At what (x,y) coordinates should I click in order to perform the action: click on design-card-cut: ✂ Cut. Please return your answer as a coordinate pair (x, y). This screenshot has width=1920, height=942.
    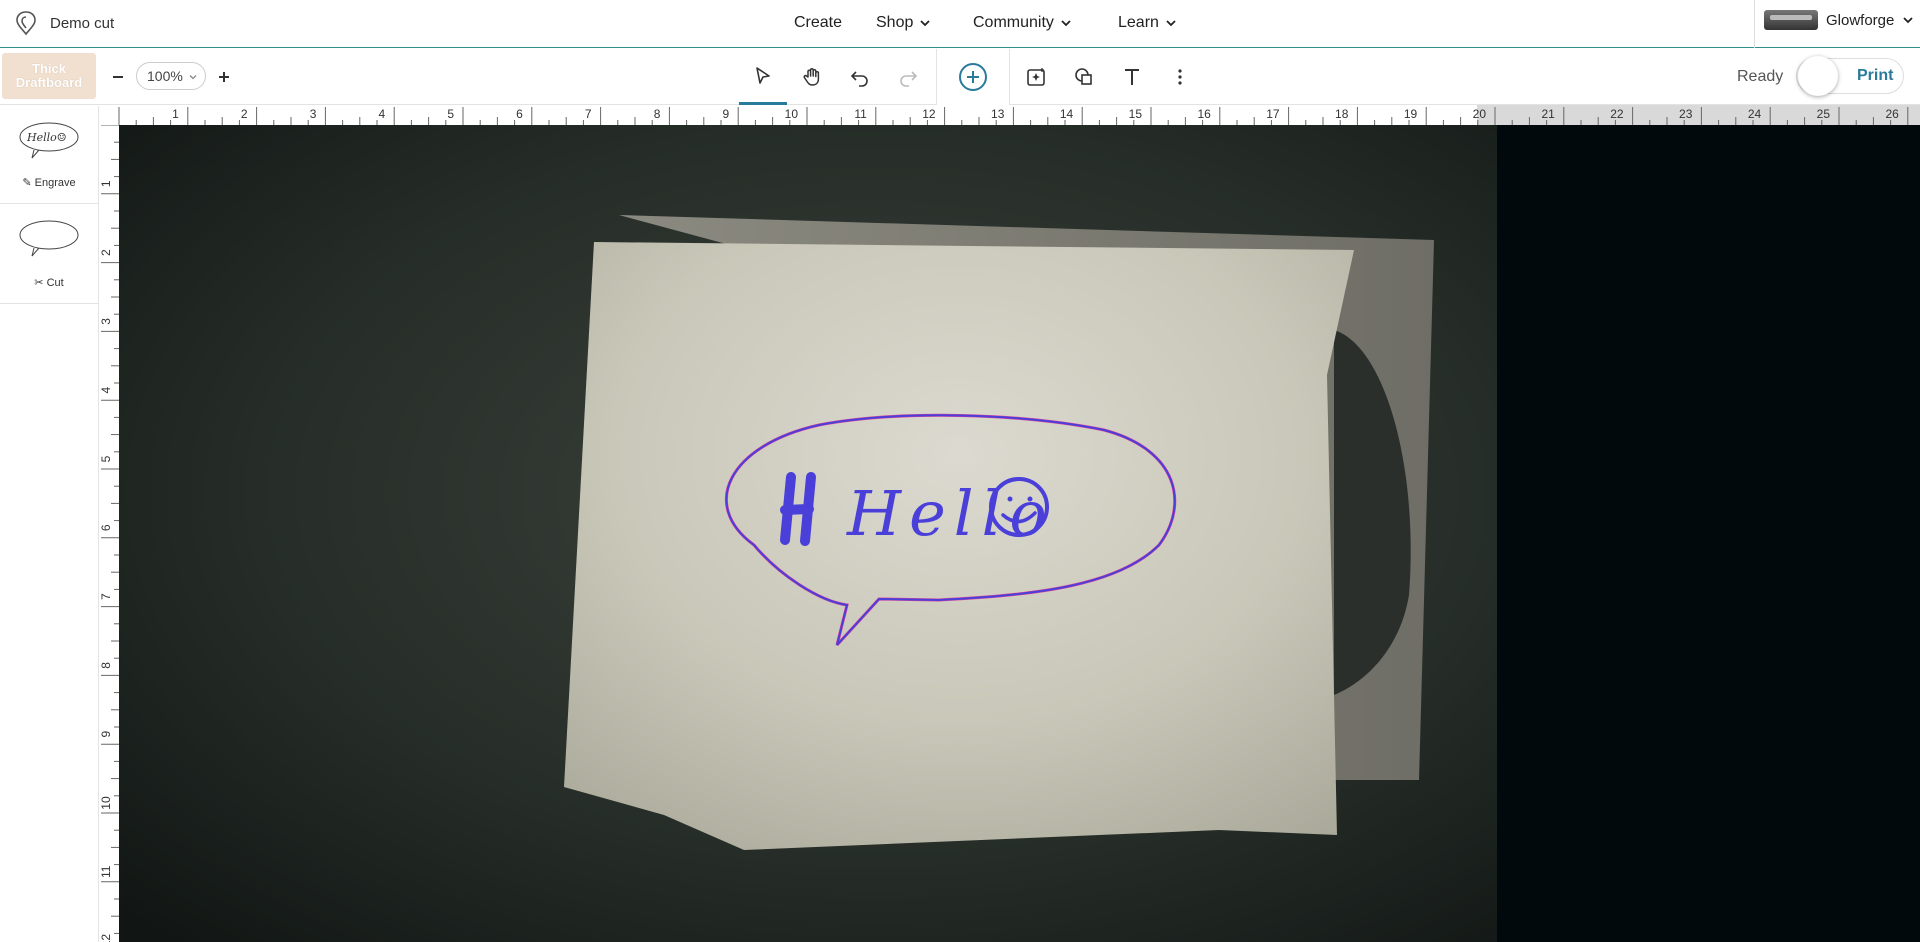
    Looking at the image, I should click on (49, 254).